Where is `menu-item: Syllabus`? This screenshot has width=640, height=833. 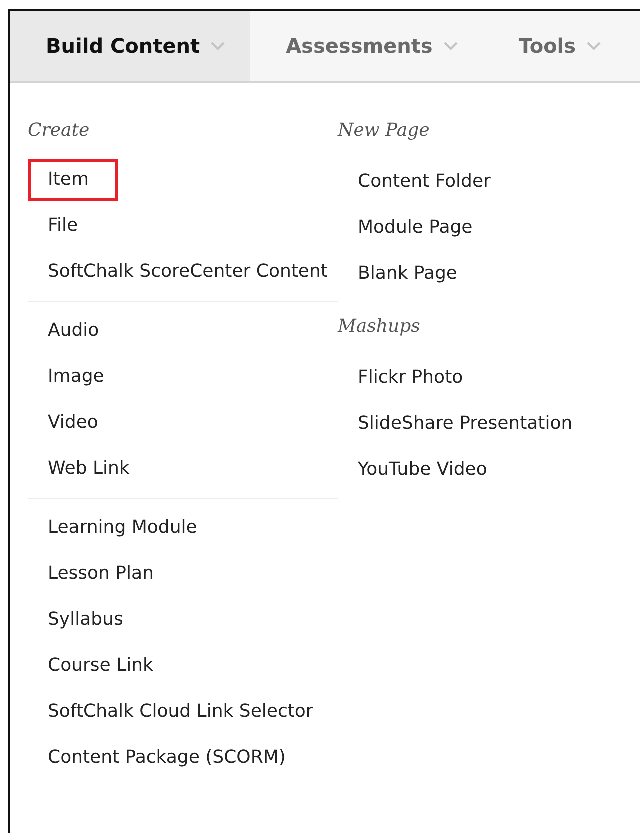 menu-item: Syllabus is located at coordinates (86, 620).